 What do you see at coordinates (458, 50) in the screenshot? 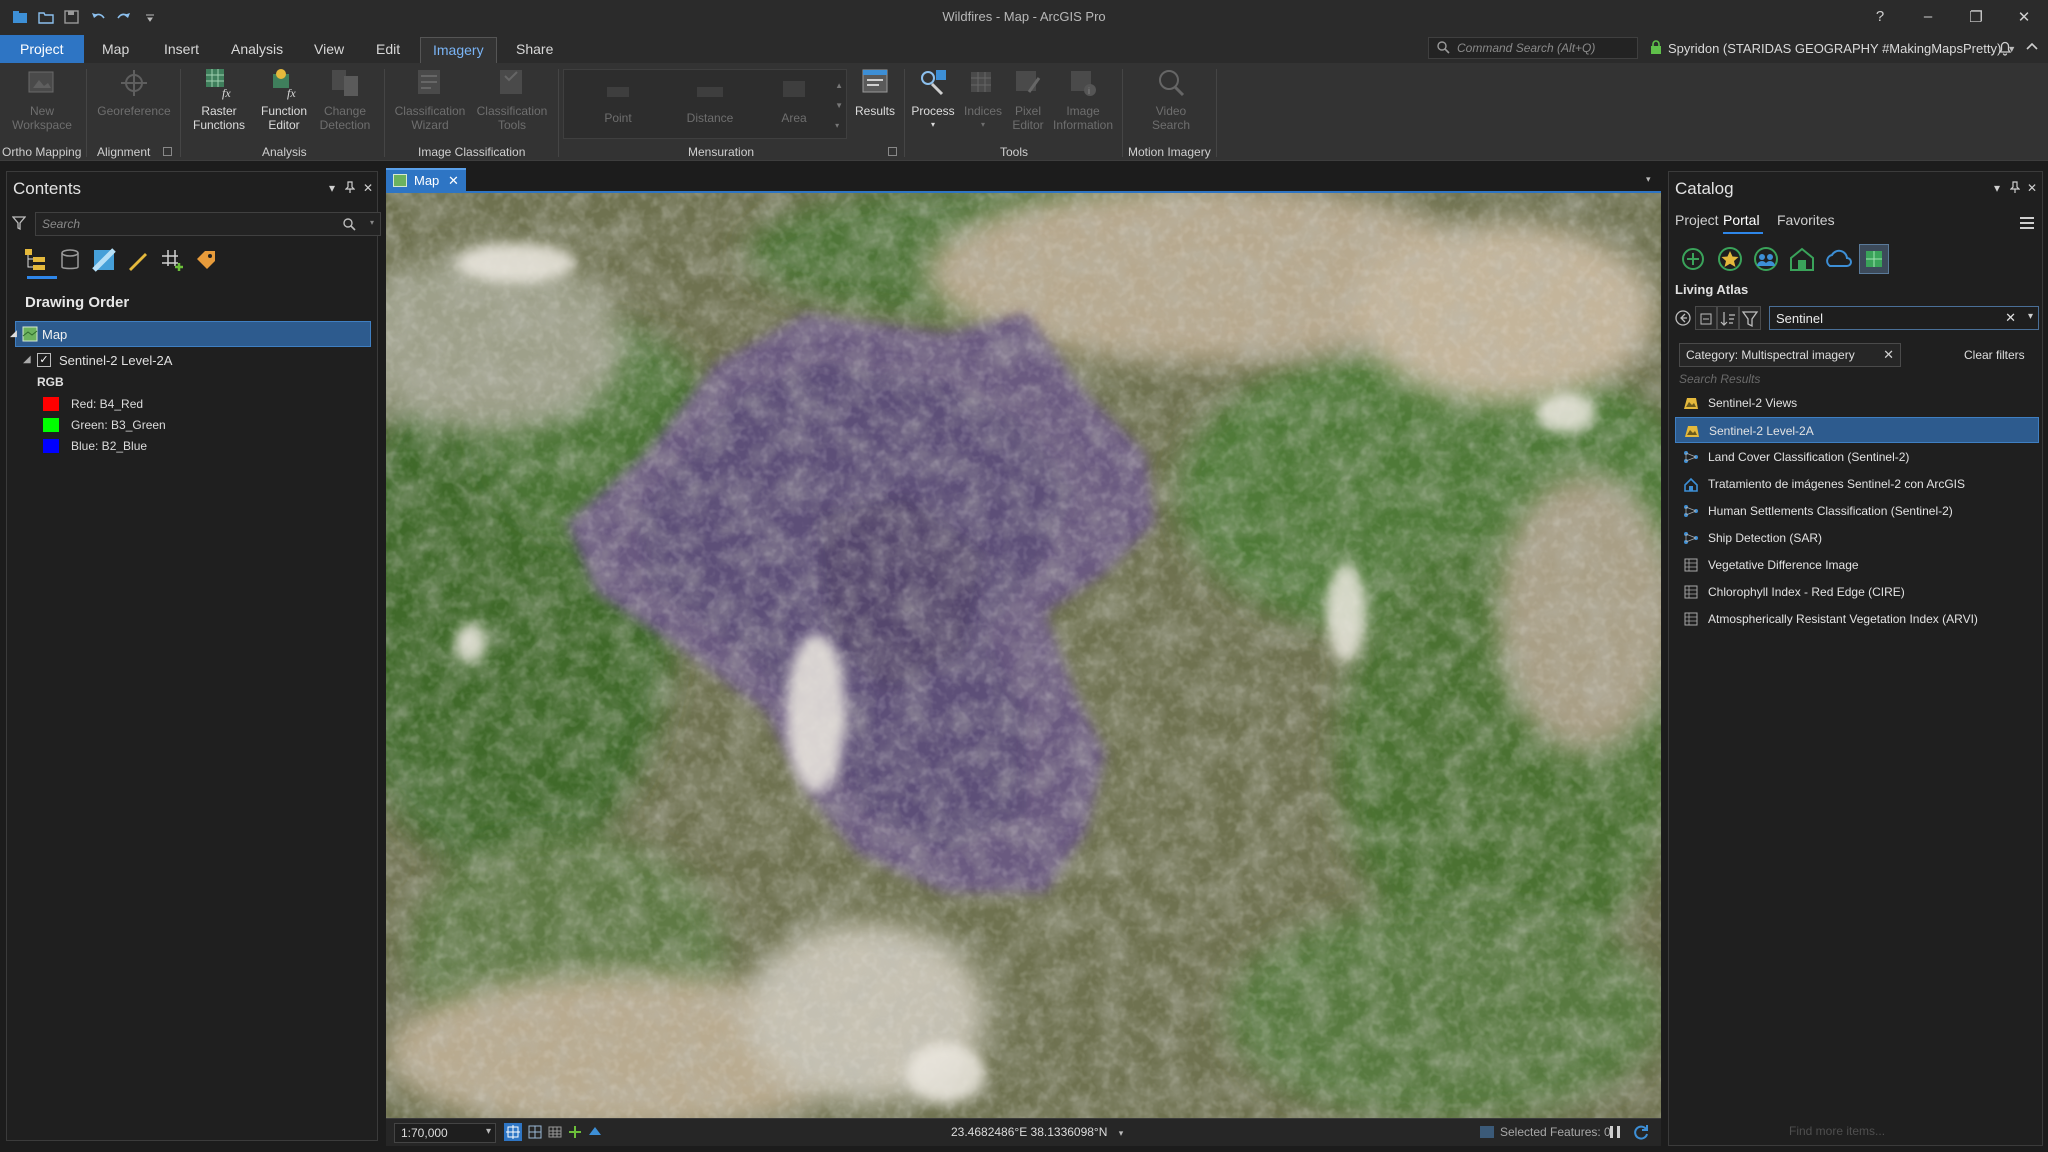
I see `tab-imagery: Imagery` at bounding box center [458, 50].